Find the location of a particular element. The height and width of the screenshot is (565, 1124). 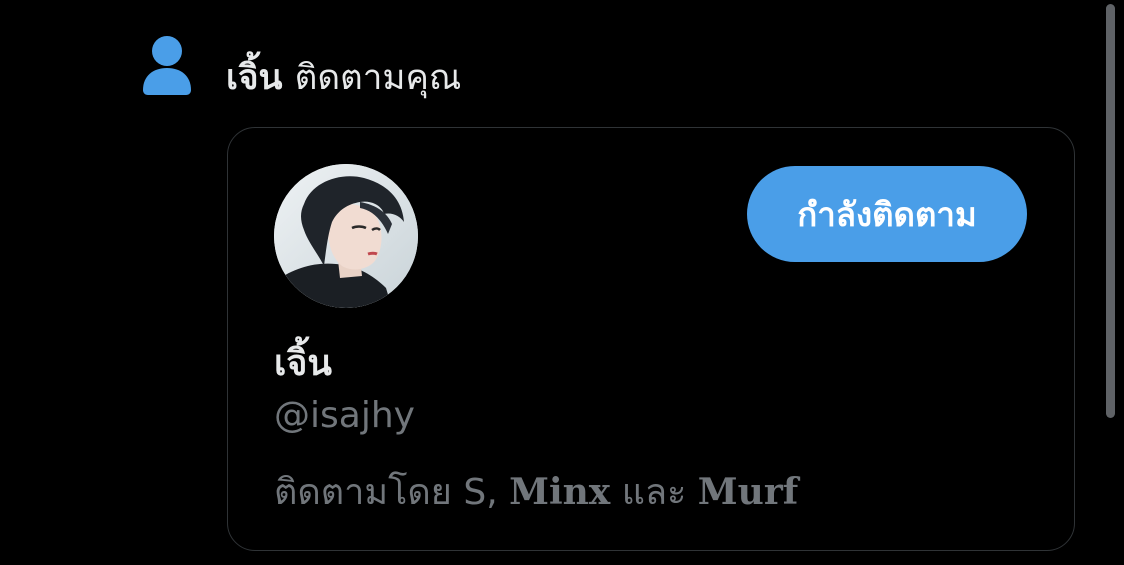

vertical-scrollbar is located at coordinates (1110, 211).